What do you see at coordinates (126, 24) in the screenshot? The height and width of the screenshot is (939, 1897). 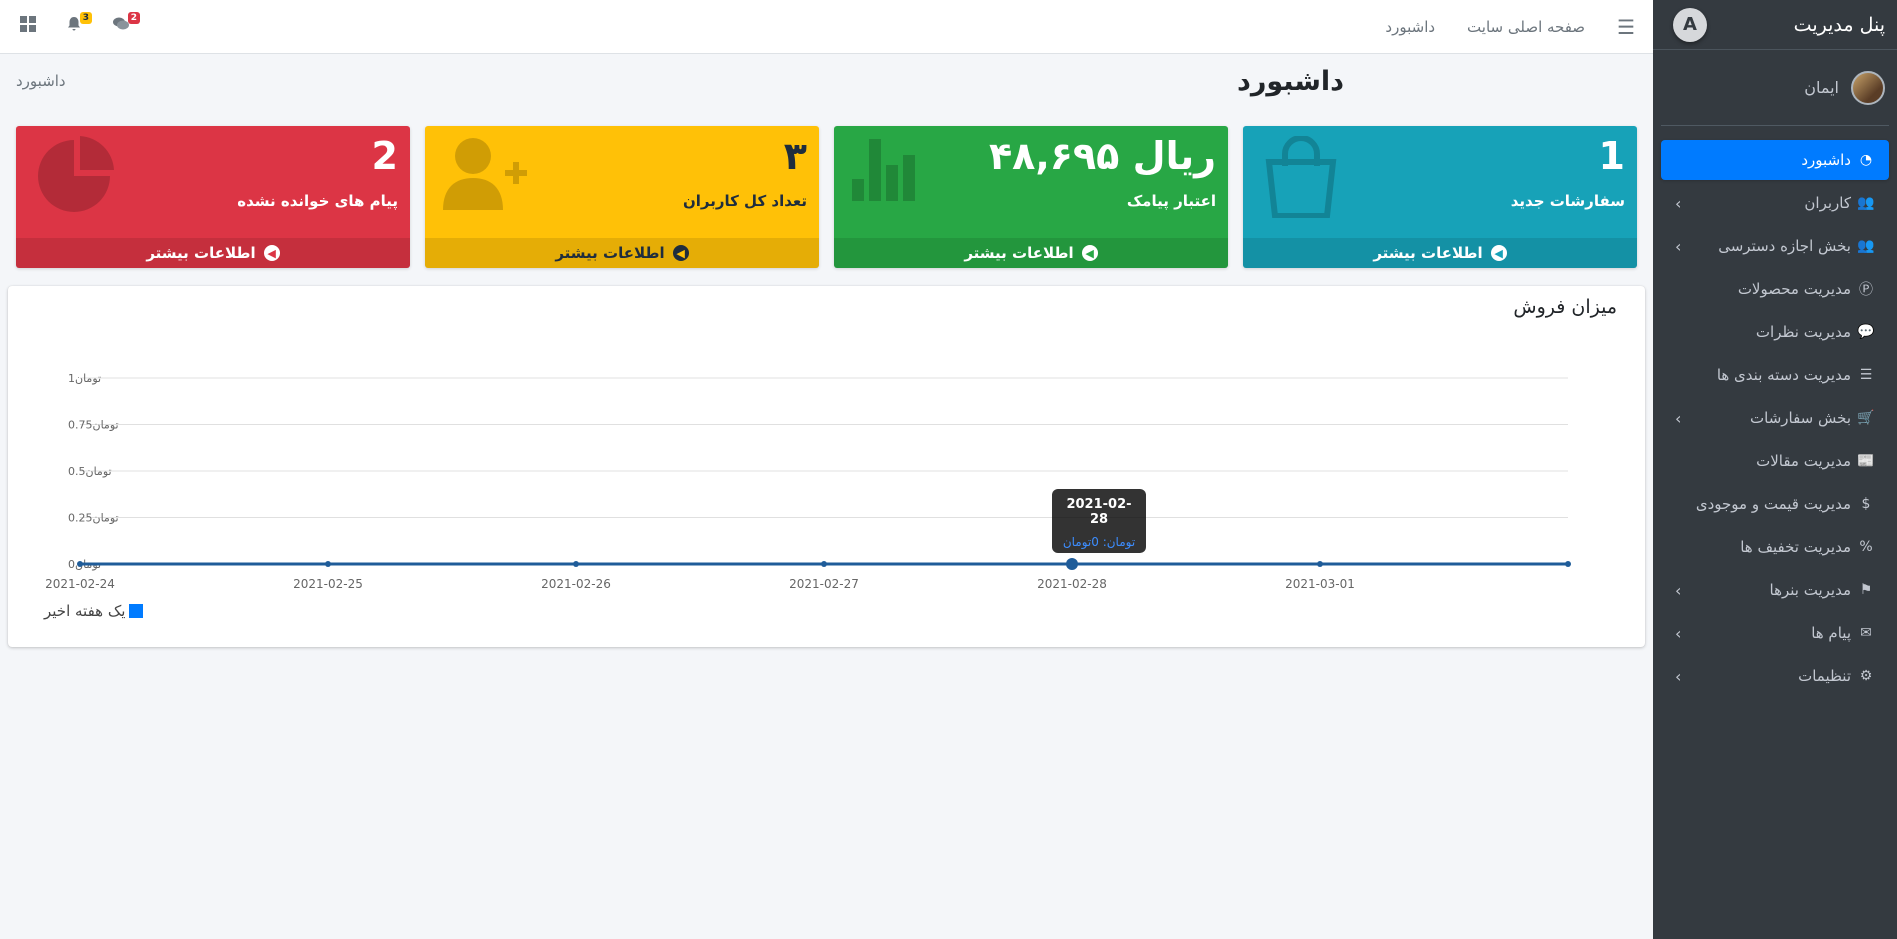 I see `messages-button: 2` at bounding box center [126, 24].